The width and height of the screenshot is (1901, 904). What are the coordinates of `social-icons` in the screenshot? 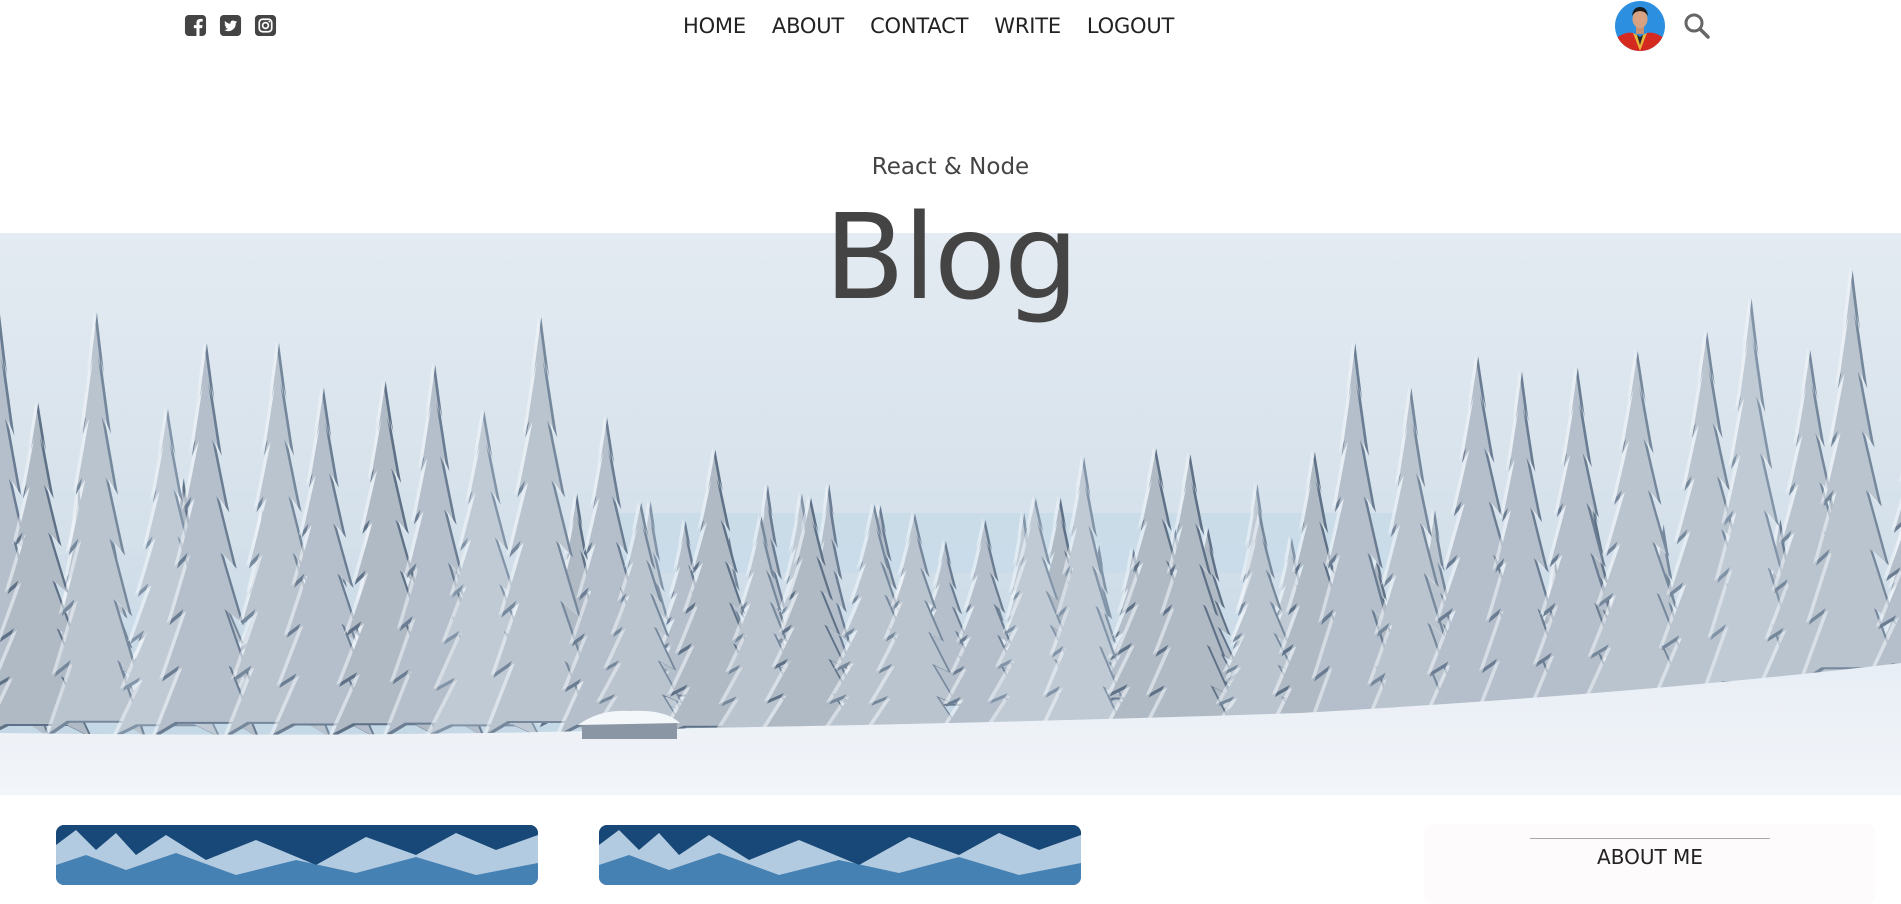 It's located at (230, 25).